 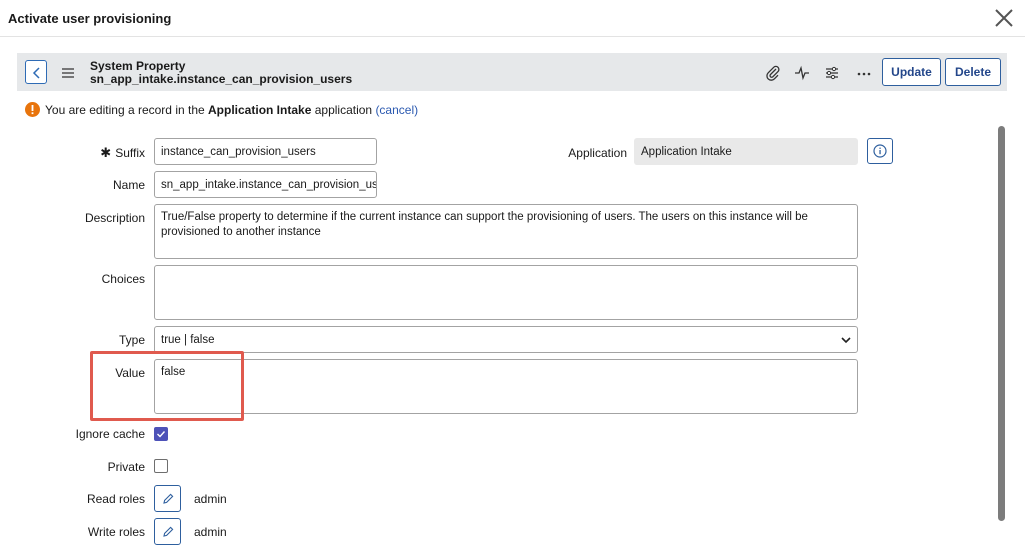 What do you see at coordinates (161, 466) in the screenshot?
I see `private-checkbox` at bounding box center [161, 466].